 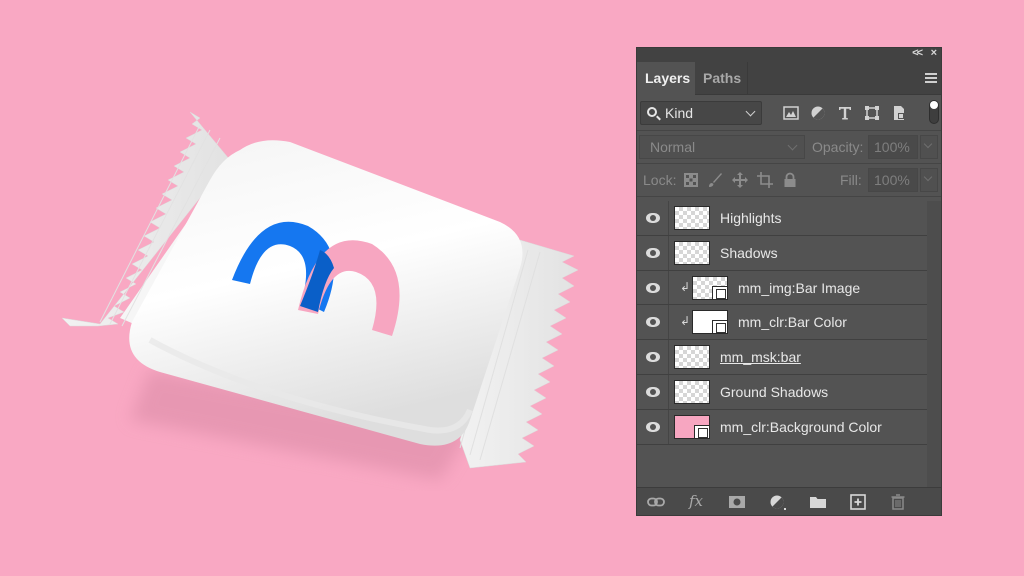 I want to click on layer-row-highlights: Highlights, so click(x=782, y=218).